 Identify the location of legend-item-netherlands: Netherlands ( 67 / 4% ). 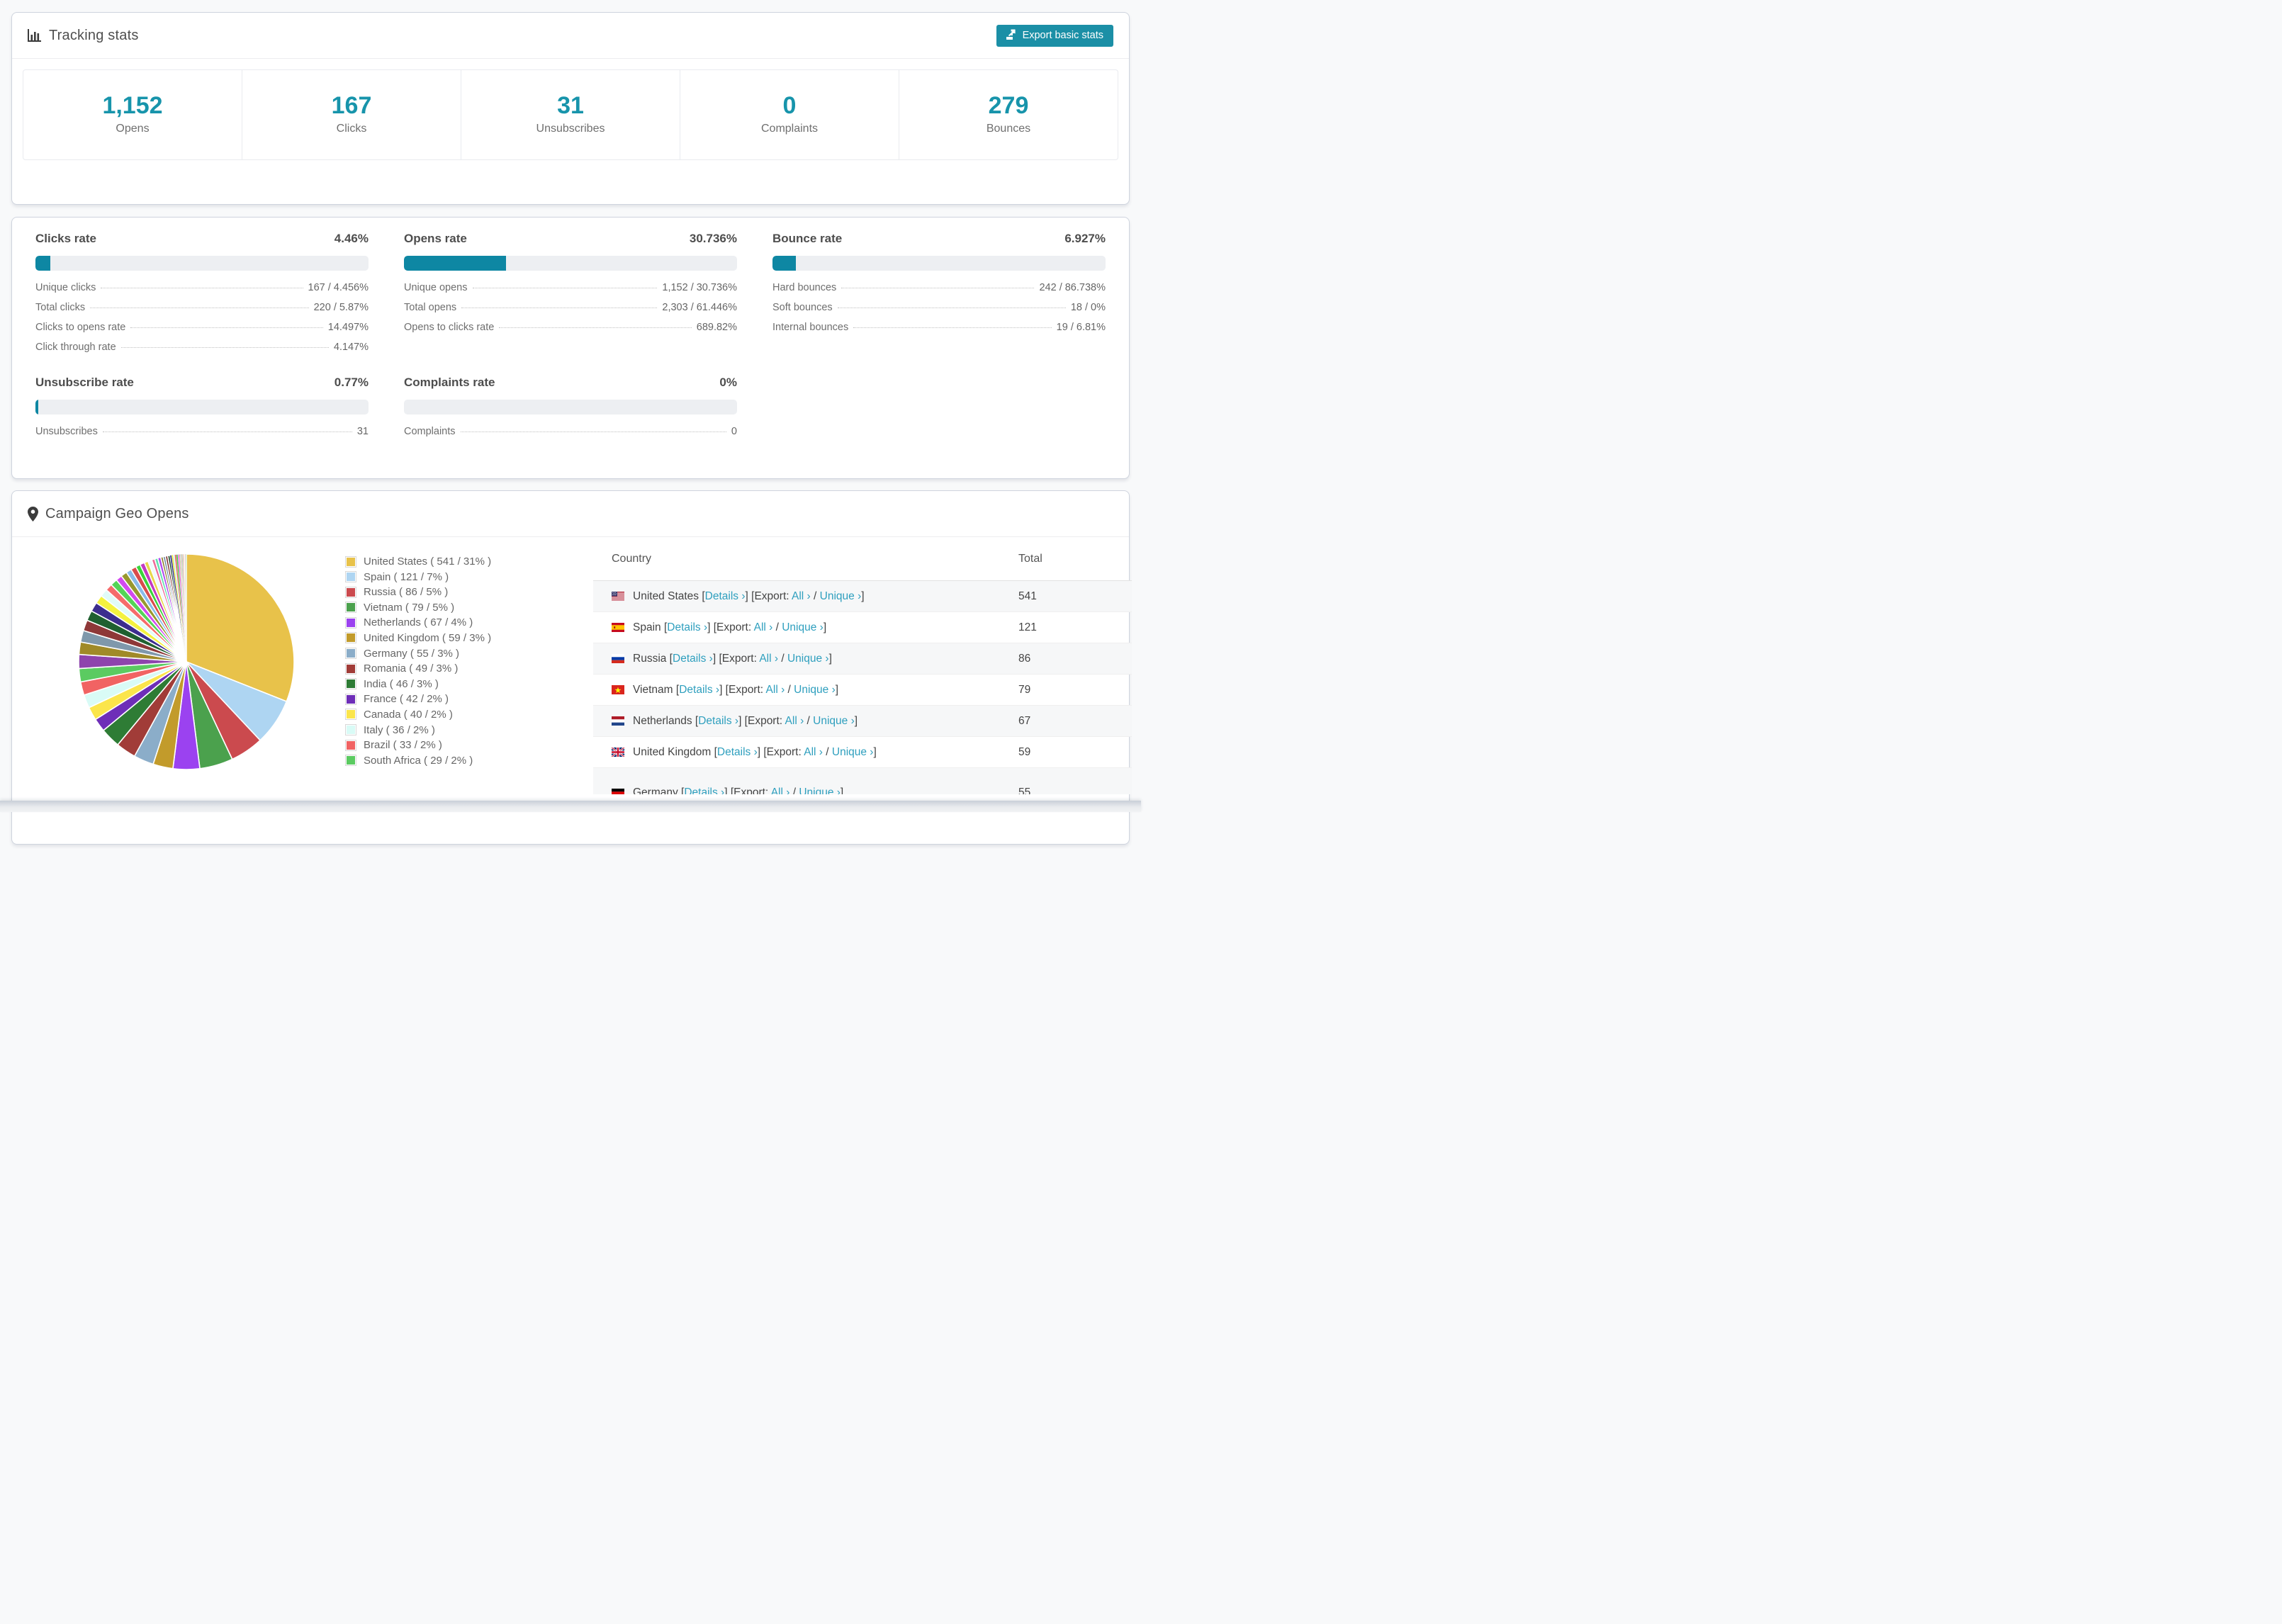
(418, 622).